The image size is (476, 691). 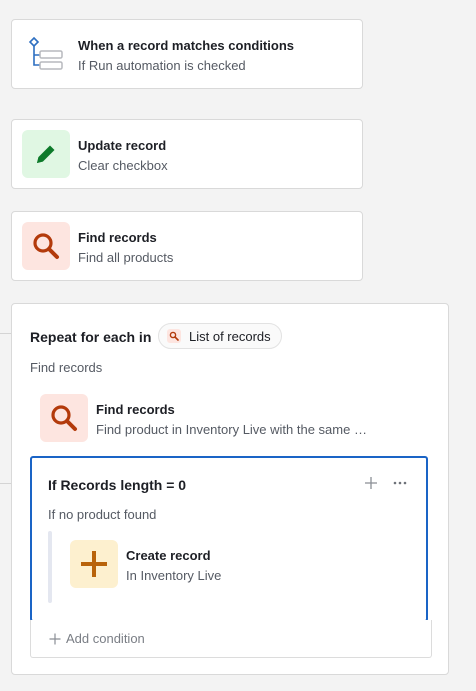 I want to click on find-records-subtitle: Find all products, so click(x=126, y=257).